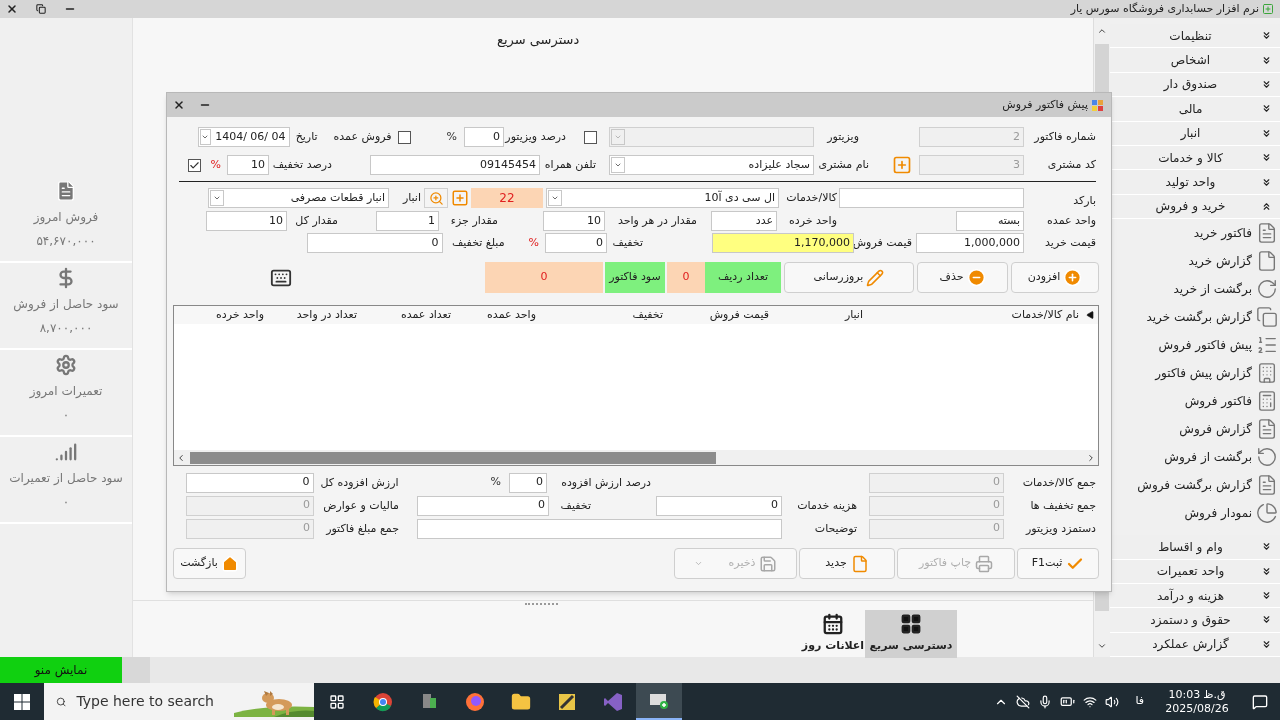 The width and height of the screenshot is (1280, 720). What do you see at coordinates (636, 457) in the screenshot?
I see `horizontal-scrollbar` at bounding box center [636, 457].